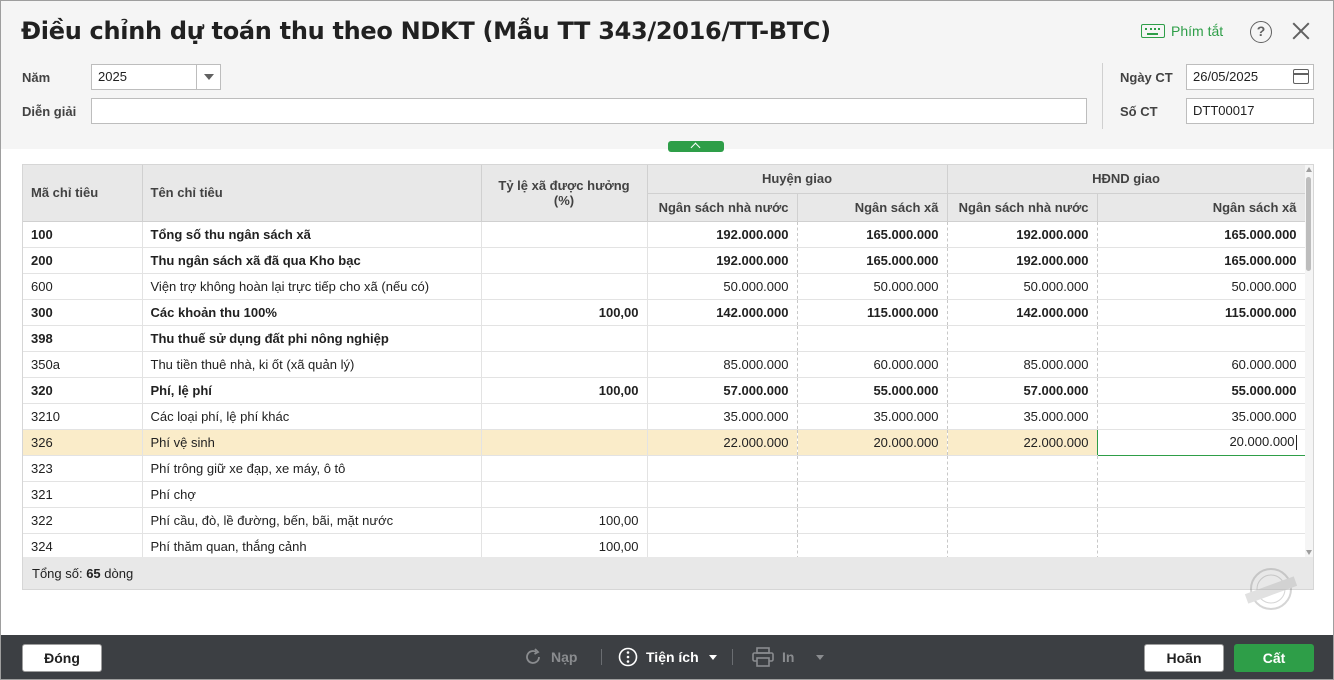  I want to click on table-row: 323 Phí trông giữ xe đạp, xe máy, ô tô, so click(664, 468).